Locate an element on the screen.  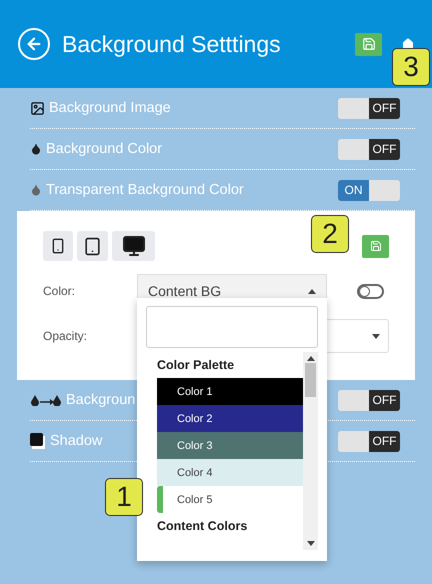
step-number: 1 is located at coordinates (124, 497).